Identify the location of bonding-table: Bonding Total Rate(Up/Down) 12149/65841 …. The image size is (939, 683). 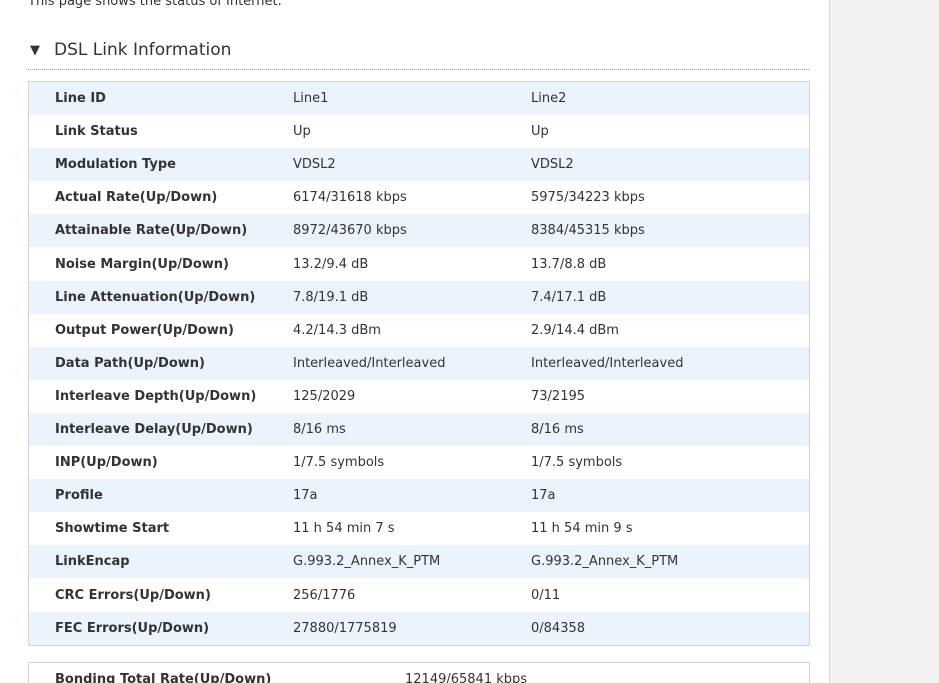
(419, 672).